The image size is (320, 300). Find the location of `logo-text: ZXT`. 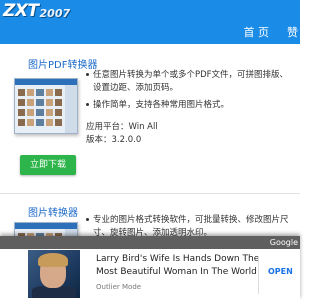

logo-text: ZXT is located at coordinates (21, 11).